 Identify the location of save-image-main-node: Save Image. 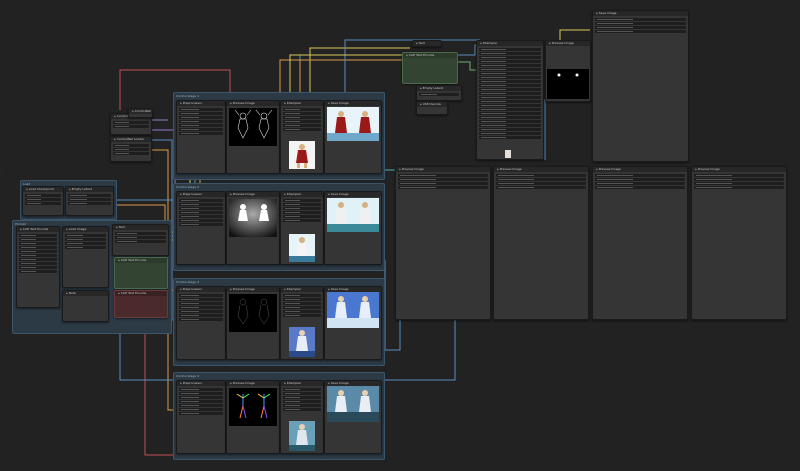
(640, 86).